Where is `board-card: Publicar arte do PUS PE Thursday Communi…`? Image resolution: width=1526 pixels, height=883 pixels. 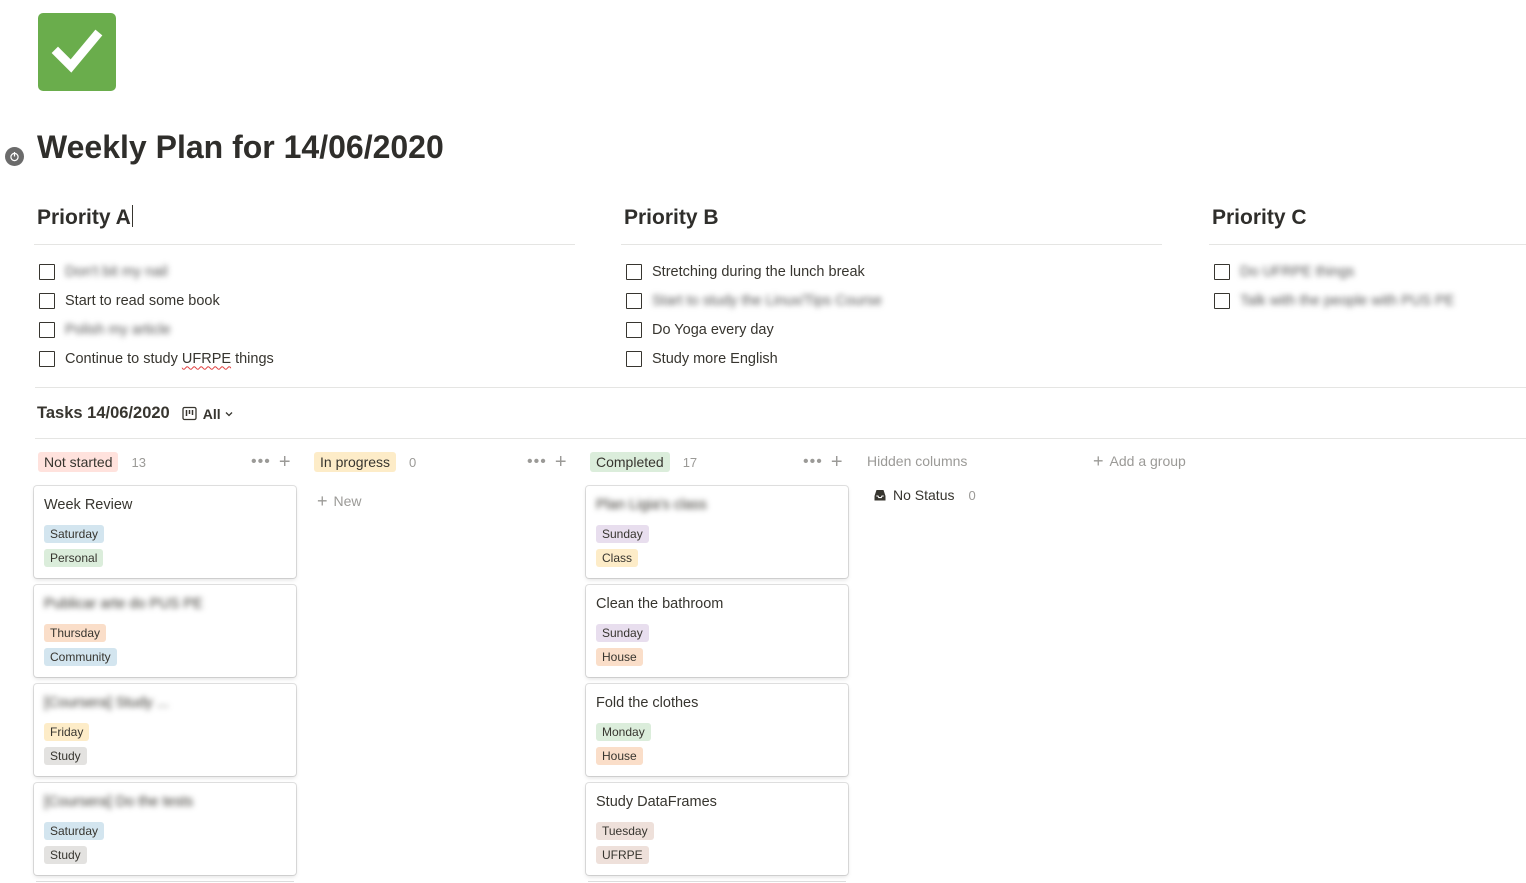 board-card: Publicar arte do PUS PE Thursday Communi… is located at coordinates (165, 631).